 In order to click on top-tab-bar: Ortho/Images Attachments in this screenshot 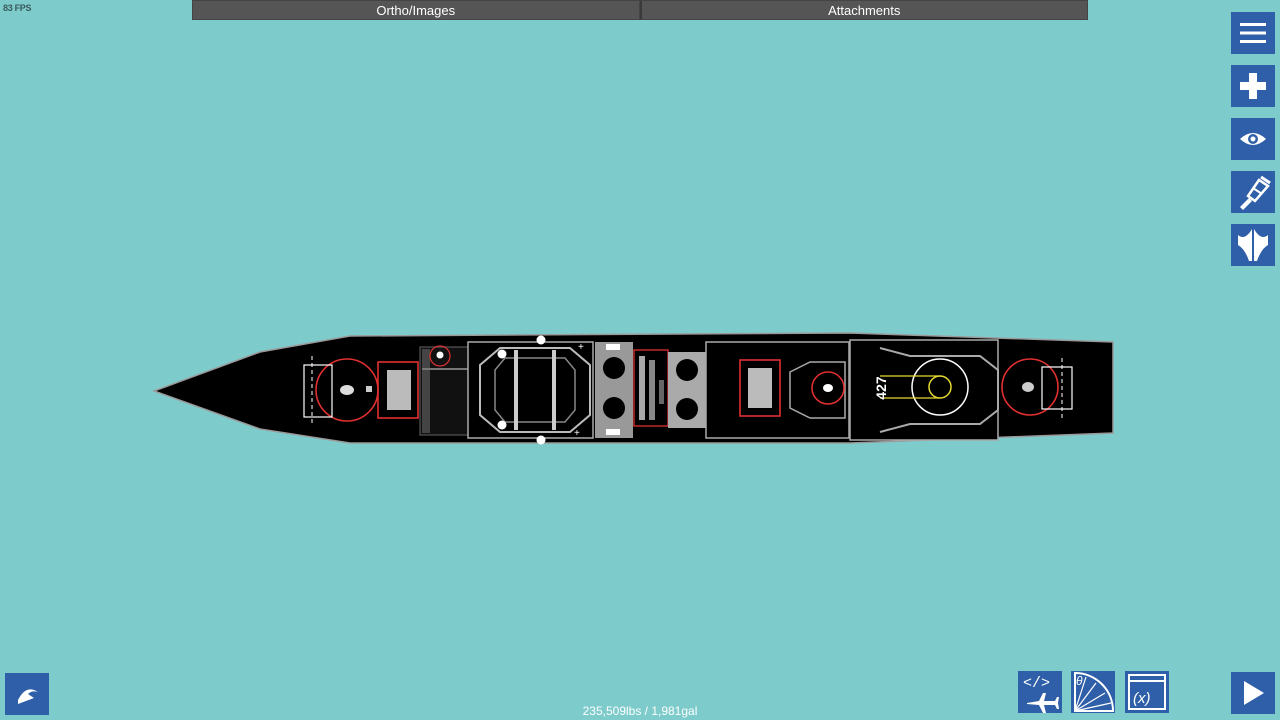, I will do `click(640, 10)`.